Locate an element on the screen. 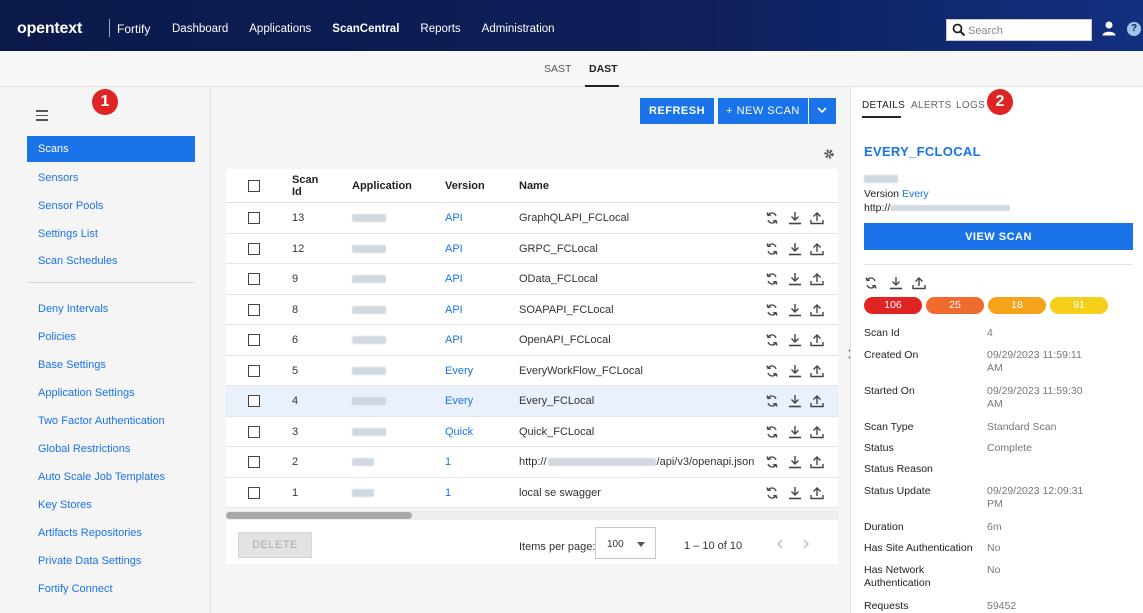 The width and height of the screenshot is (1143, 613). version-link: Quick is located at coordinates (459, 432).